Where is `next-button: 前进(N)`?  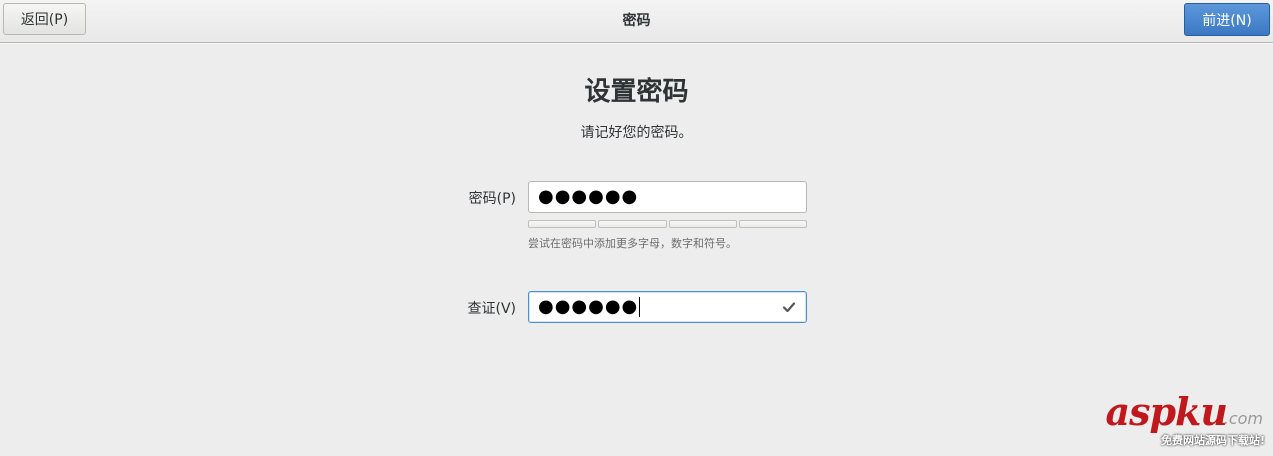
next-button: 前进(N) is located at coordinates (1227, 19).